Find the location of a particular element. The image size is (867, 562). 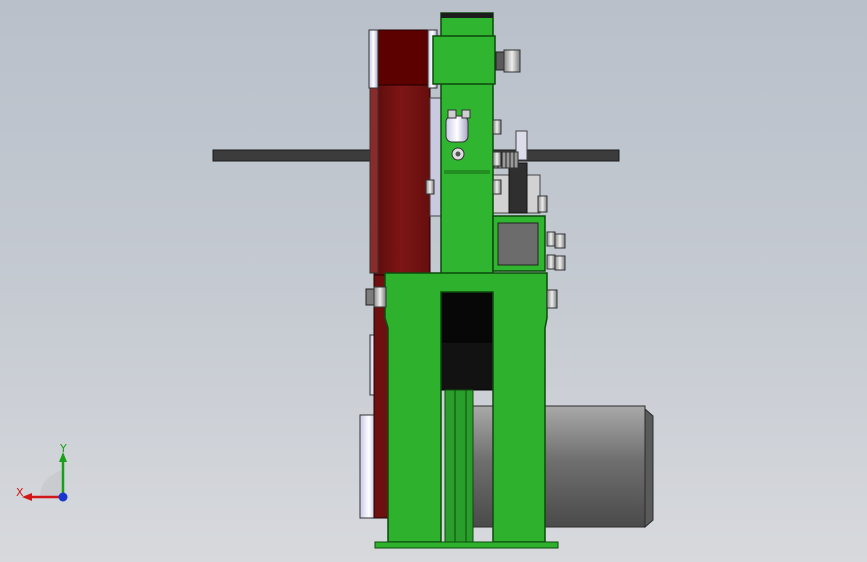

axis-triad: X Y is located at coordinates (45, 475).